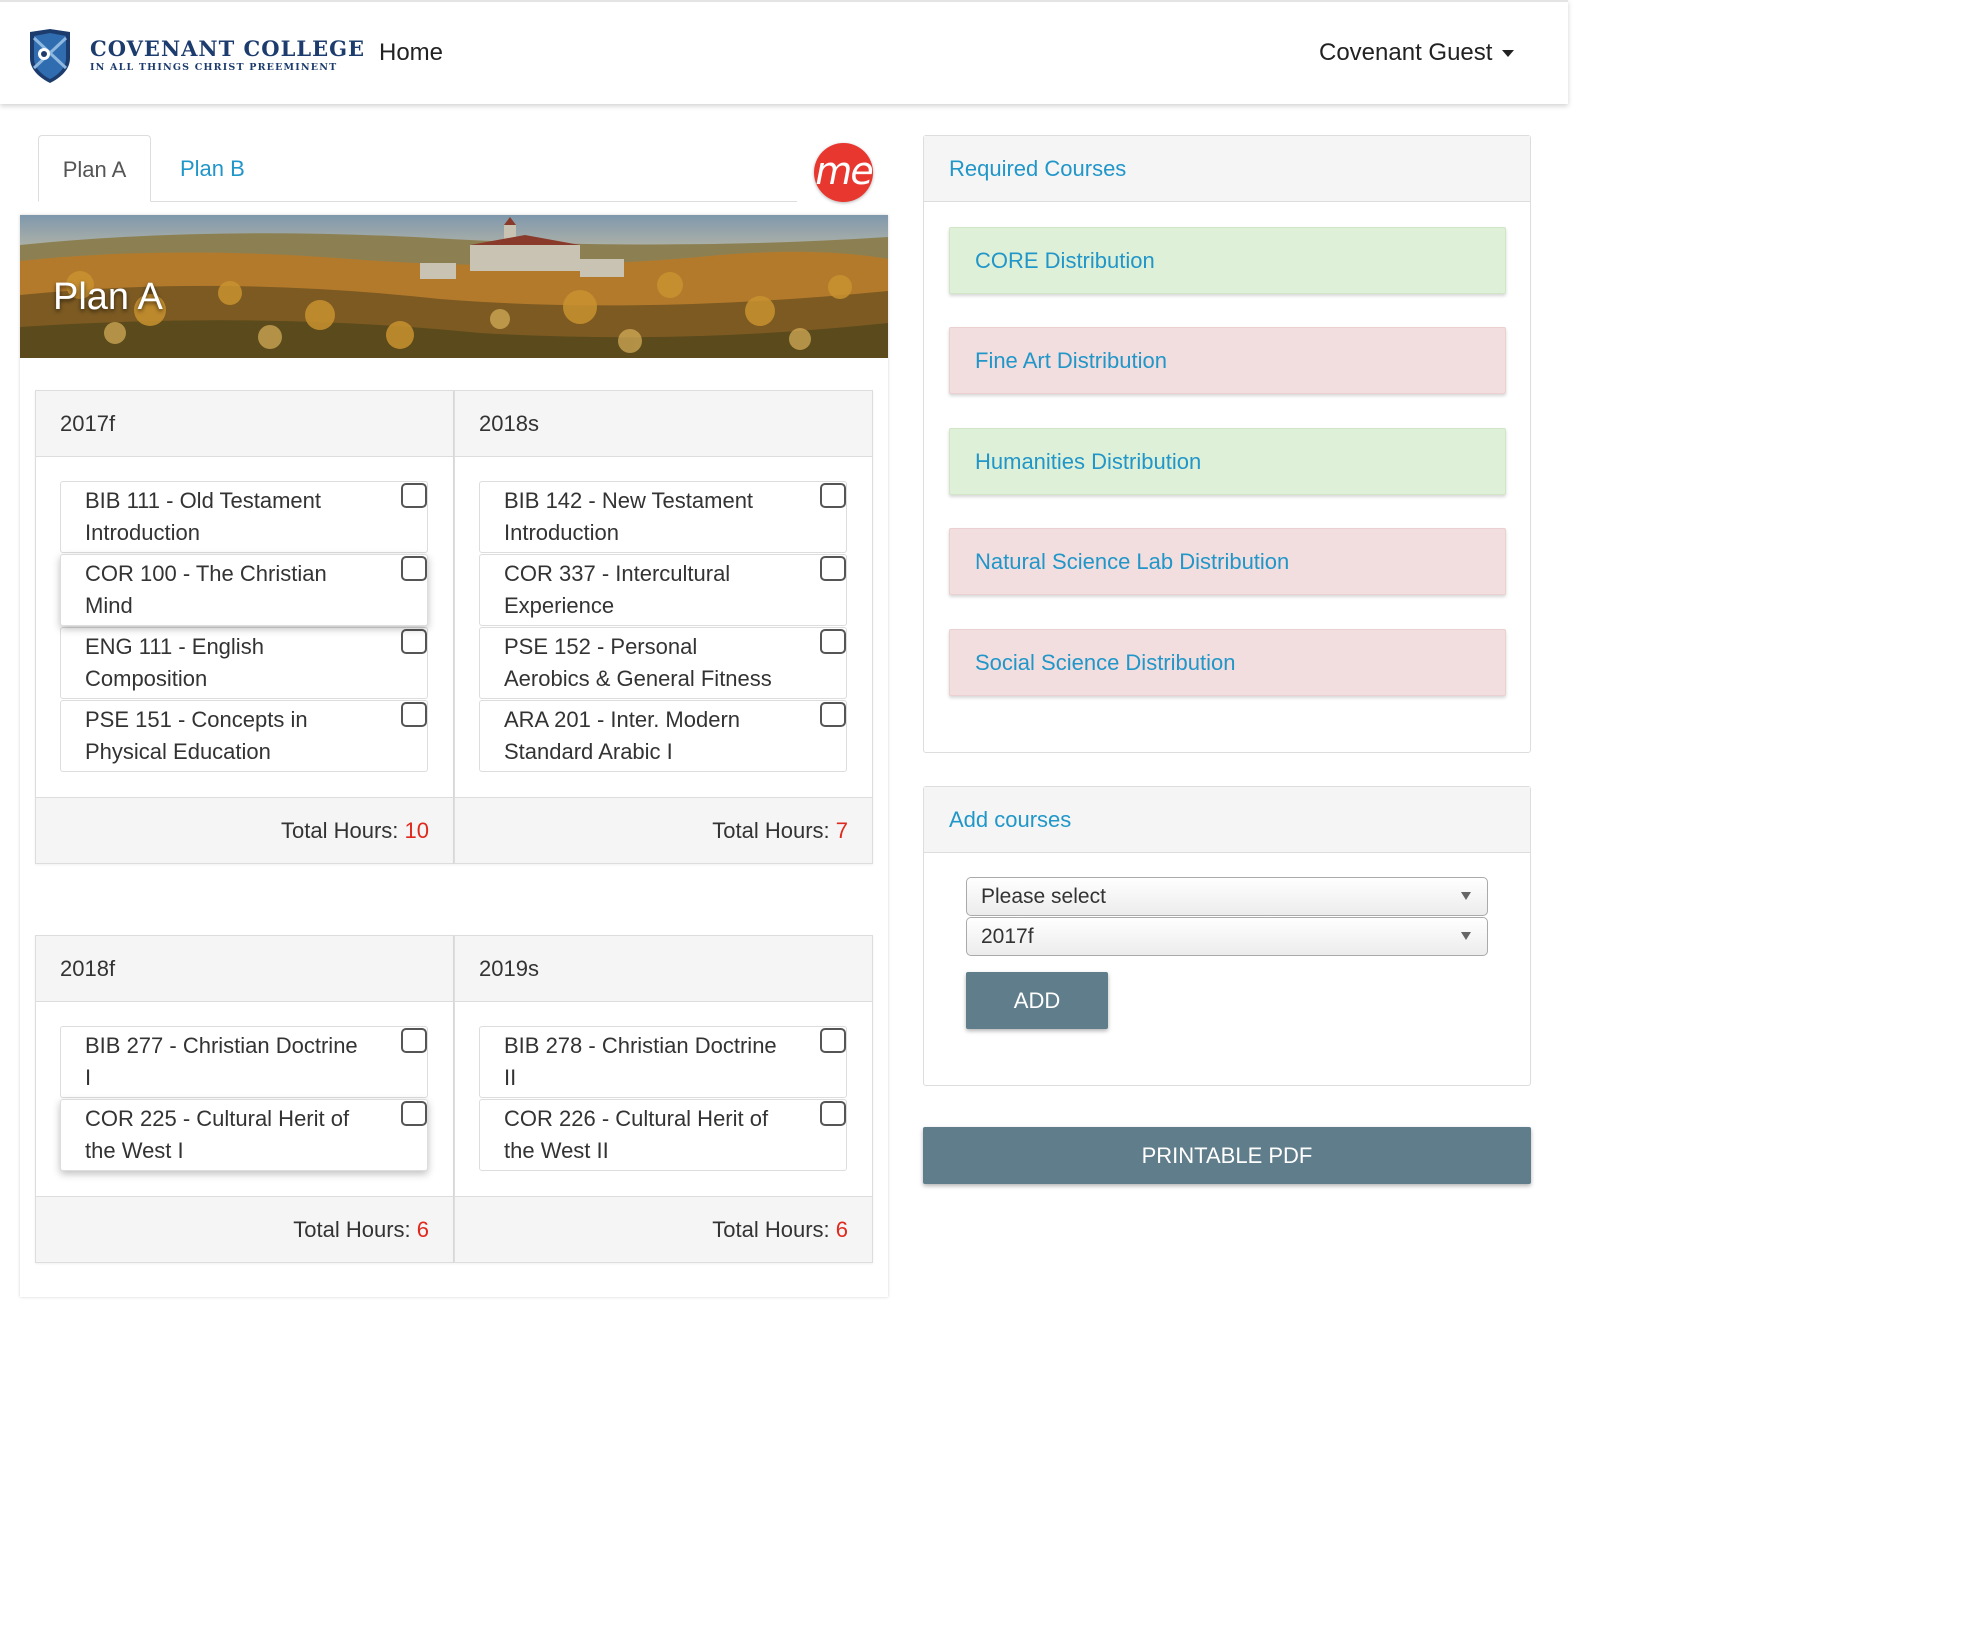 This screenshot has width=1968, height=1628. Describe the element at coordinates (1227, 896) in the screenshot. I see `course-select: Please select` at that location.